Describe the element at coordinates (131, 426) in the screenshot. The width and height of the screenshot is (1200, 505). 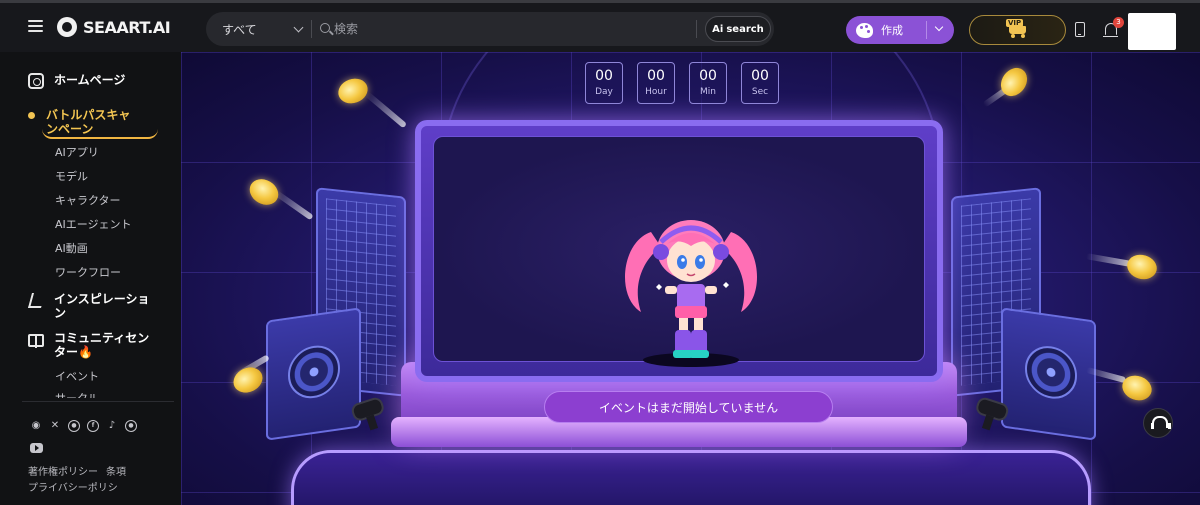
I see `reddit-icon: ●` at that location.